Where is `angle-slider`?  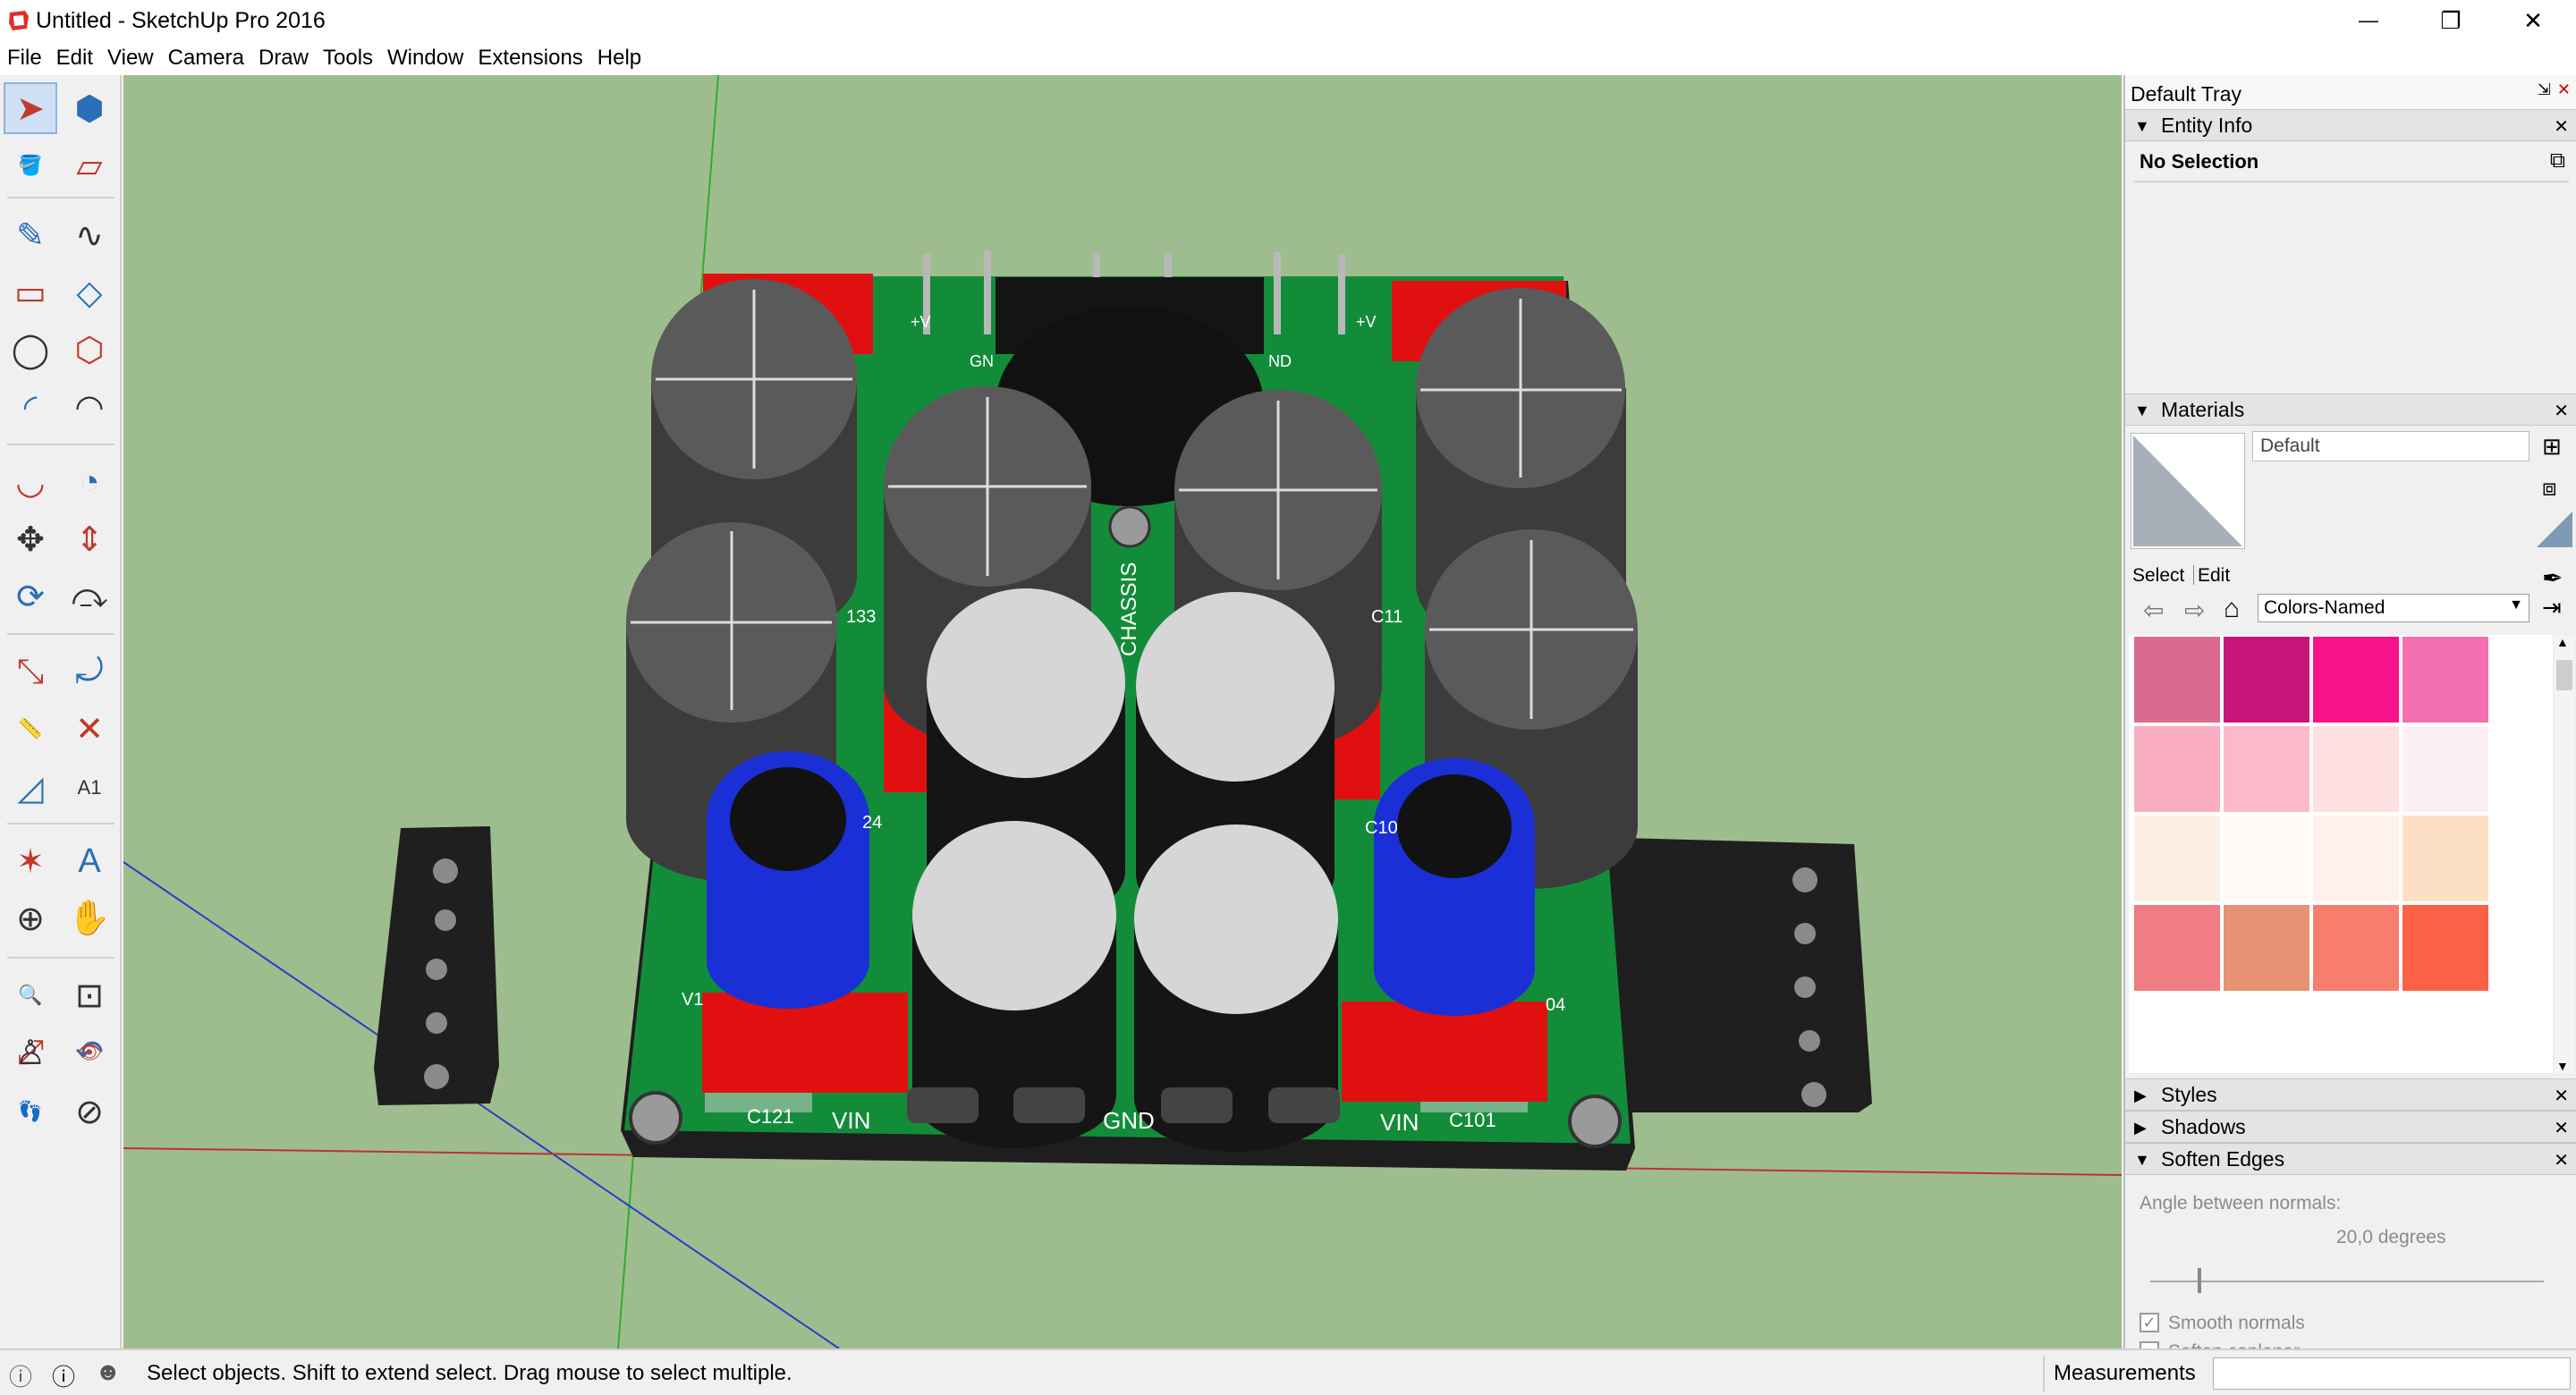
angle-slider is located at coordinates (2347, 1280).